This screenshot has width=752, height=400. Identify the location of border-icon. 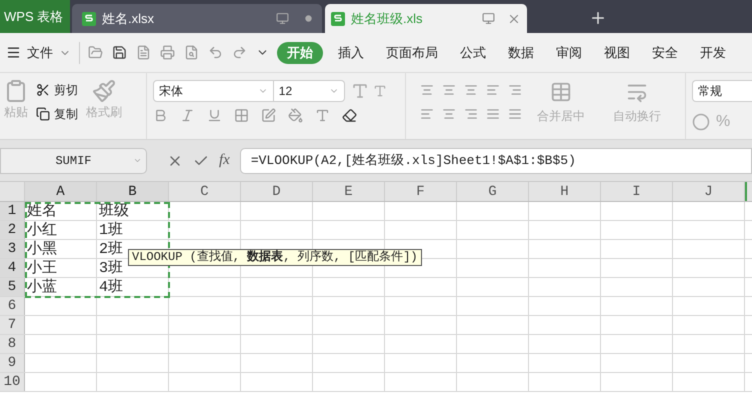
(241, 115).